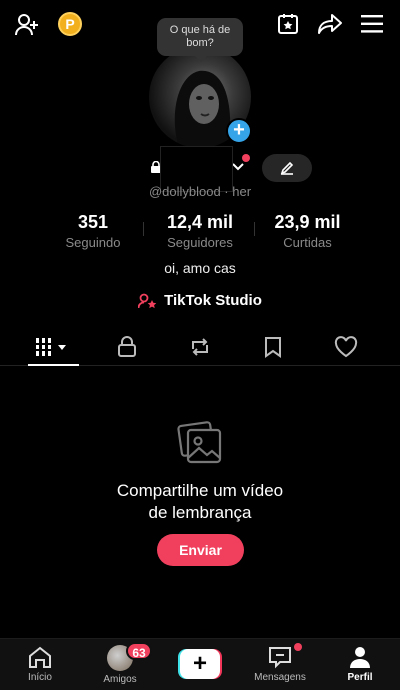  I want to click on home-icon, so click(40, 657).